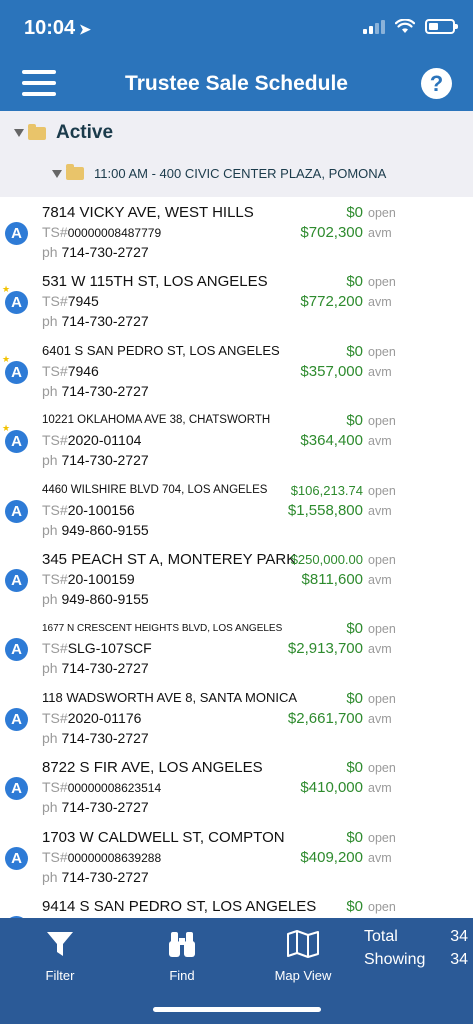  Describe the element at coordinates (114, 857) in the screenshot. I see `ts-number: 00000008639288` at that location.